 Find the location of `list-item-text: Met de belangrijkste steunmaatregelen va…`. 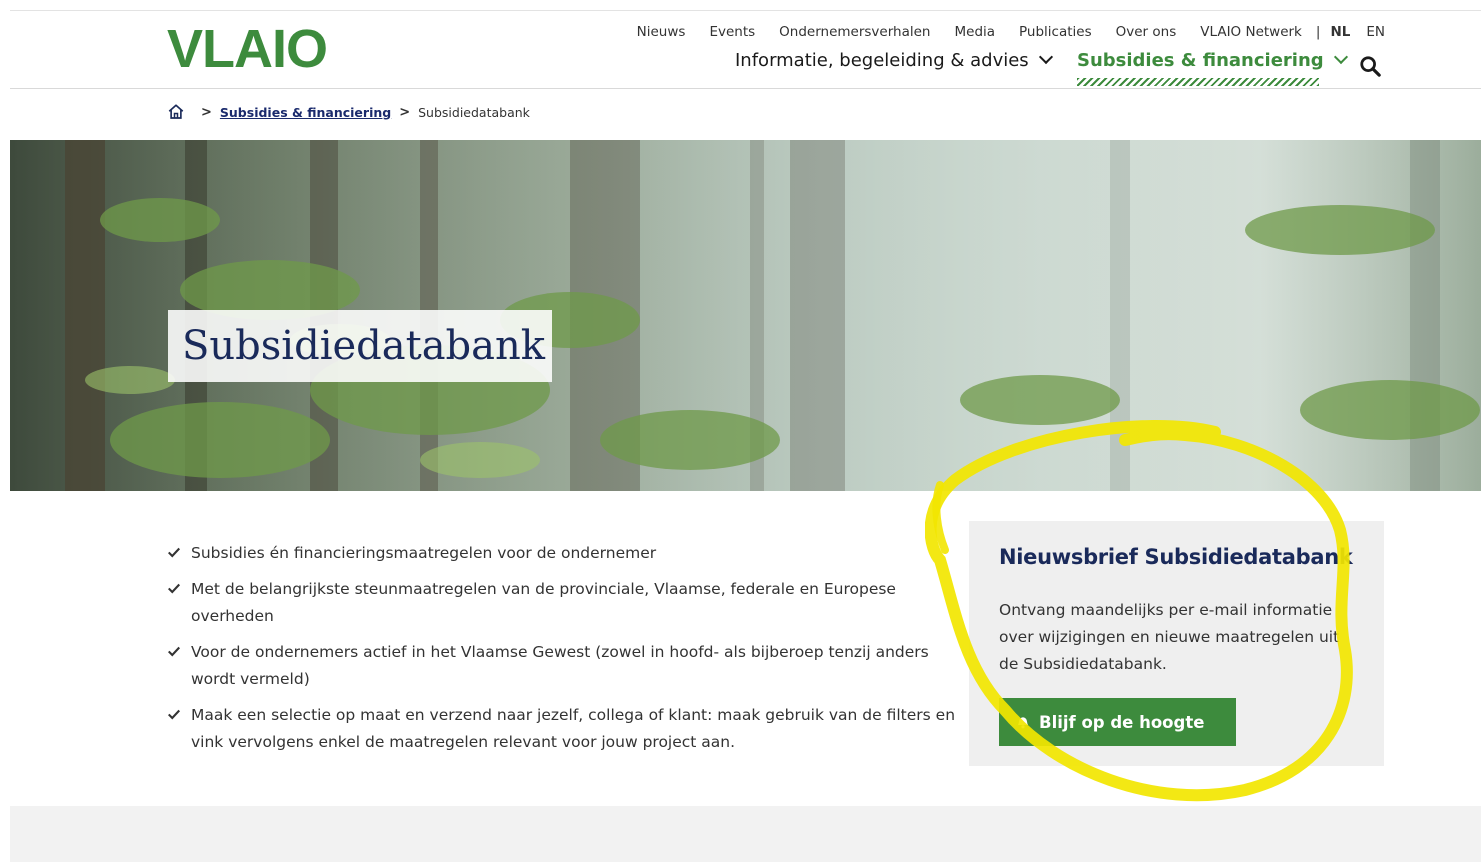

list-item-text: Met de belangrijkste steunmaatregelen va… is located at coordinates (543, 602).